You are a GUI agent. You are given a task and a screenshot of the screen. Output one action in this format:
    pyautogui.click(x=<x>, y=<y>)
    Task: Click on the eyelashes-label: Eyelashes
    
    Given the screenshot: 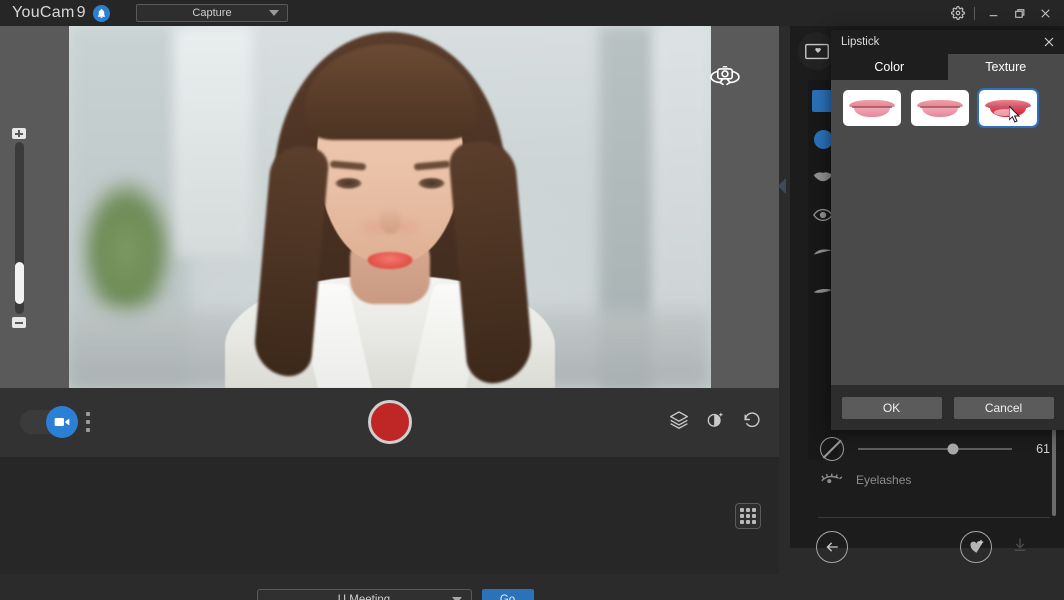 What is the action you would take?
    pyautogui.click(x=884, y=480)
    